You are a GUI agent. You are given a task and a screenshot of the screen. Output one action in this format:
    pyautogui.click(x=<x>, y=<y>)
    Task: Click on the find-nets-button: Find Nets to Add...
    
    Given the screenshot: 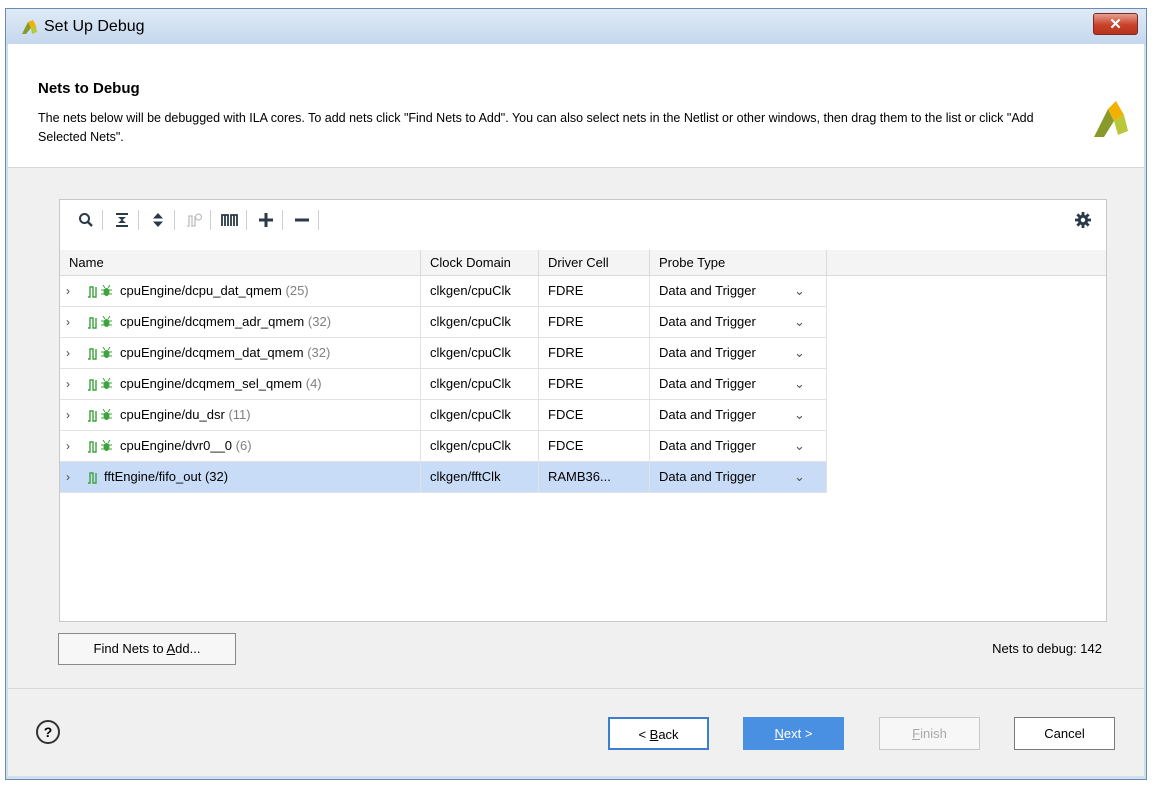 What is the action you would take?
    pyautogui.click(x=147, y=649)
    